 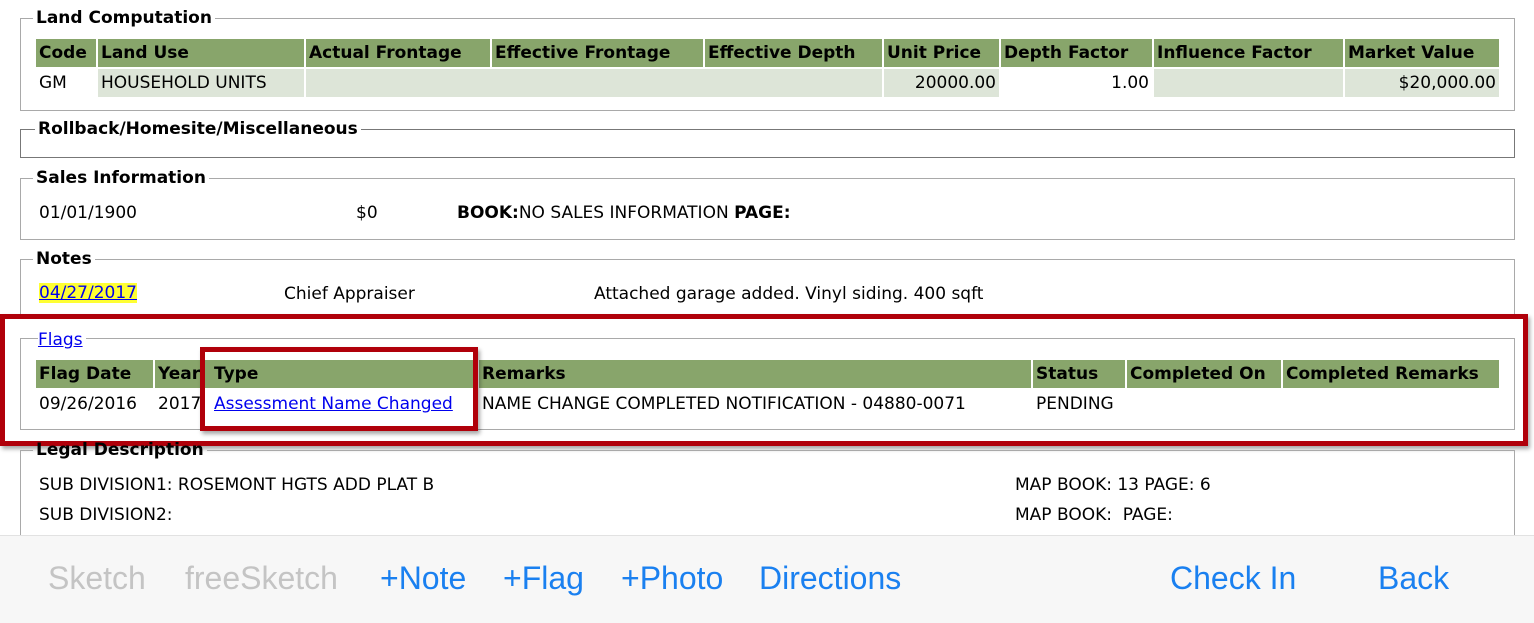 What do you see at coordinates (1113, 485) in the screenshot?
I see `legal-map-book1: MAP BOOK: 13 PAGE: 6` at bounding box center [1113, 485].